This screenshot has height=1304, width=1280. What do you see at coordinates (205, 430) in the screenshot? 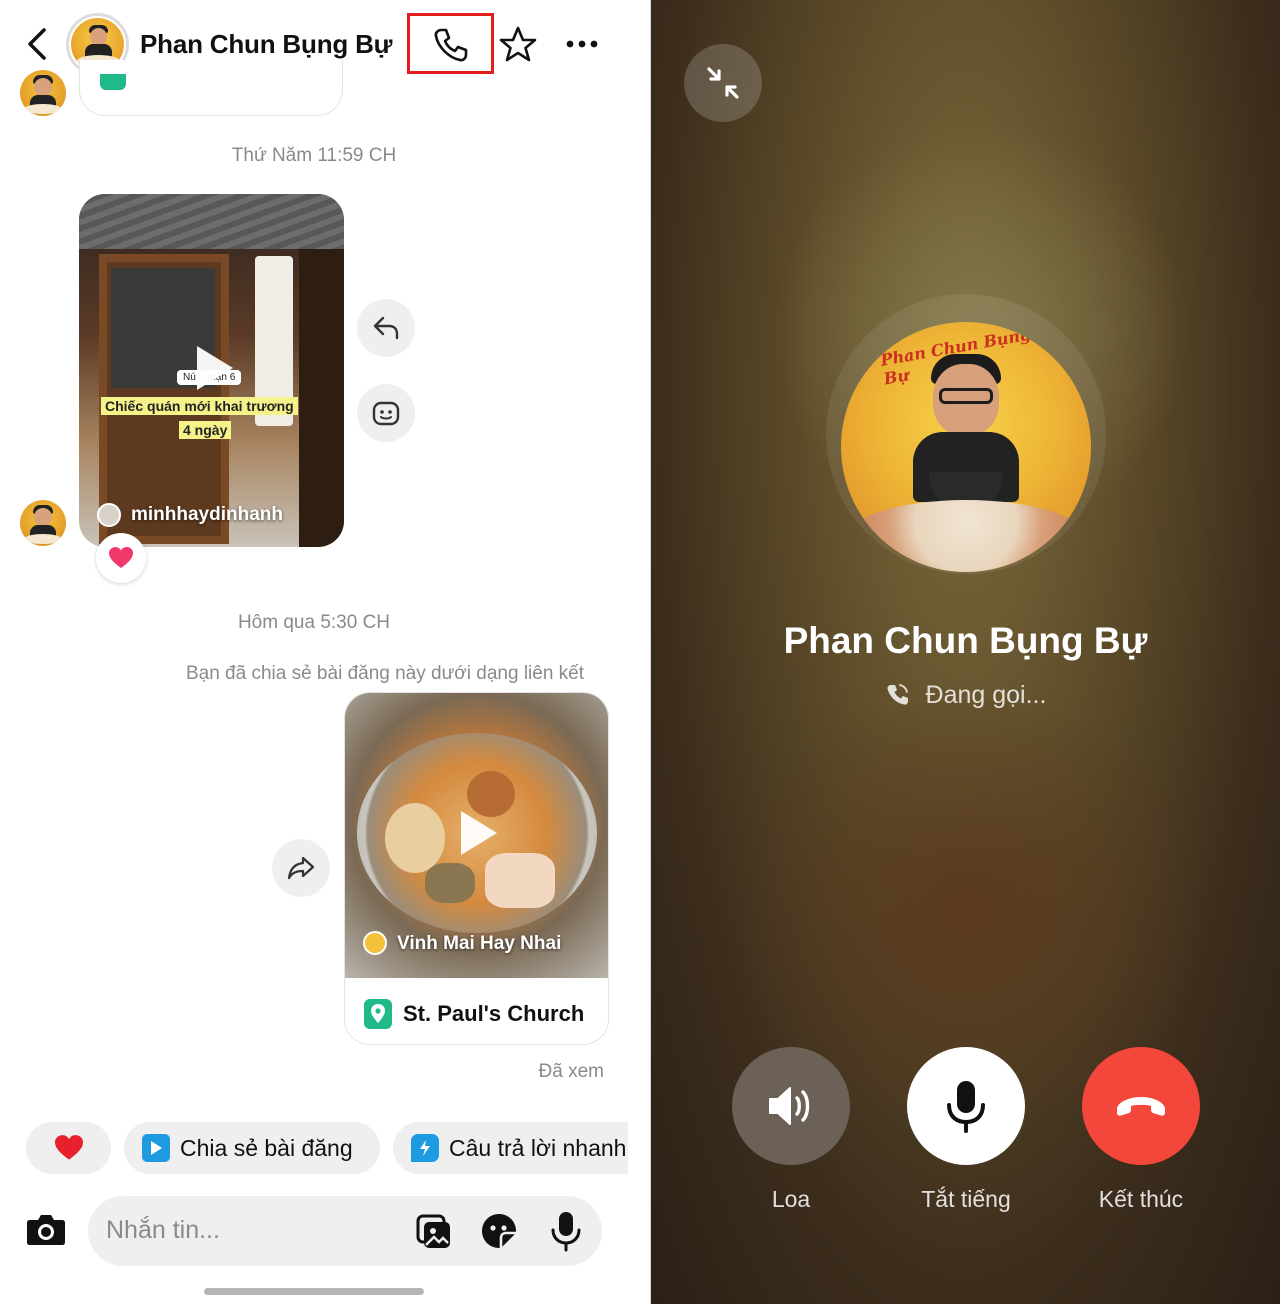
I see `video-caption-line2: 4 ngày` at bounding box center [205, 430].